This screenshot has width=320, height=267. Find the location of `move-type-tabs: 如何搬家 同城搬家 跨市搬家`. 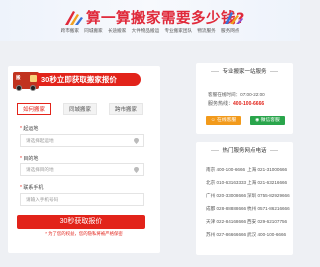

move-type-tabs: 如何搬家 同城搬家 跨市搬家 is located at coordinates (85, 109).